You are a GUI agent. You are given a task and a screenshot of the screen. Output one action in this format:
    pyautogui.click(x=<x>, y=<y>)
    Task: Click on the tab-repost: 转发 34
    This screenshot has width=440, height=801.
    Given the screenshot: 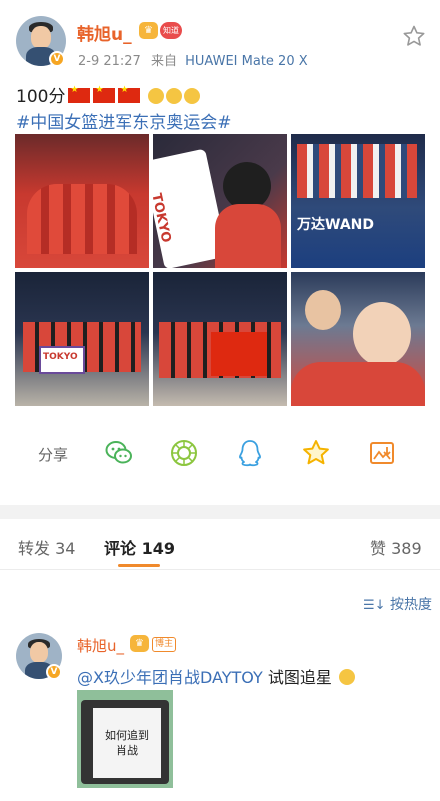 What is the action you would take?
    pyautogui.click(x=46, y=547)
    